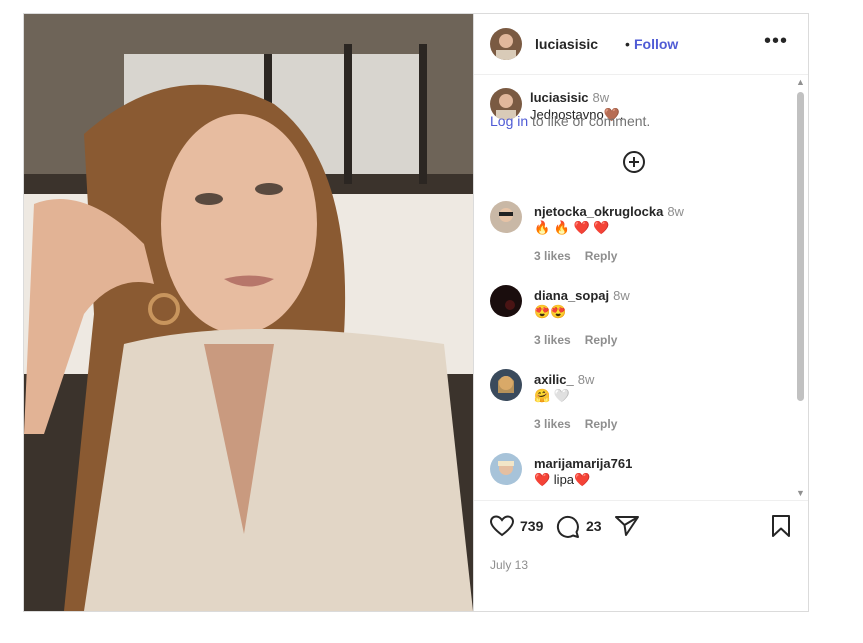  What do you see at coordinates (627, 526) in the screenshot?
I see `share-icon` at bounding box center [627, 526].